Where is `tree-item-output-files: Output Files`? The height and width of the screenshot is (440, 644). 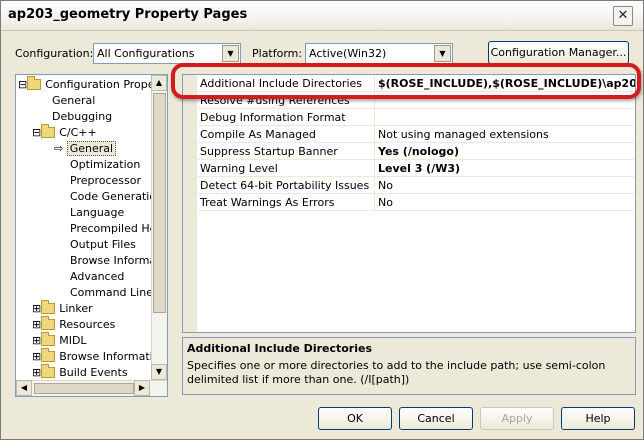 tree-item-output-files: Output Files is located at coordinates (103, 245).